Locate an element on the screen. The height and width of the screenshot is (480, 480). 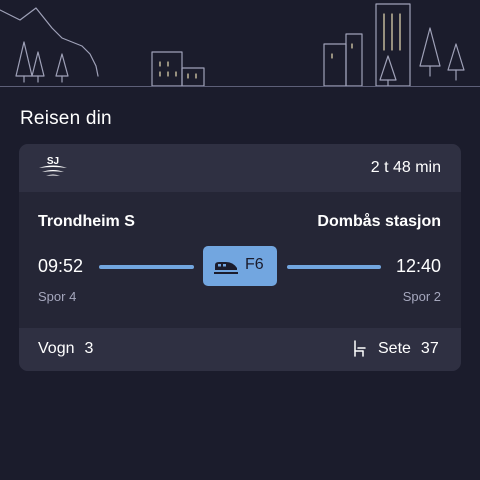
sj-logo-icon: SJ is located at coordinates (53, 170).